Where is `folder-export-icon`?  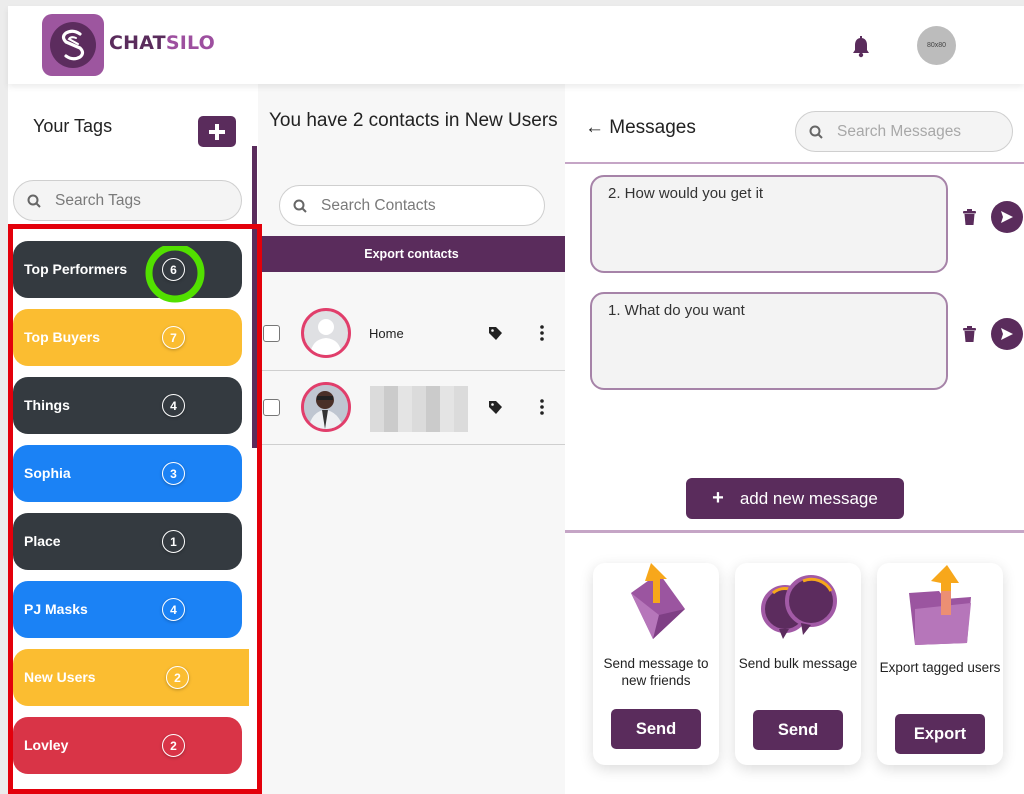 folder-export-icon is located at coordinates (940, 605).